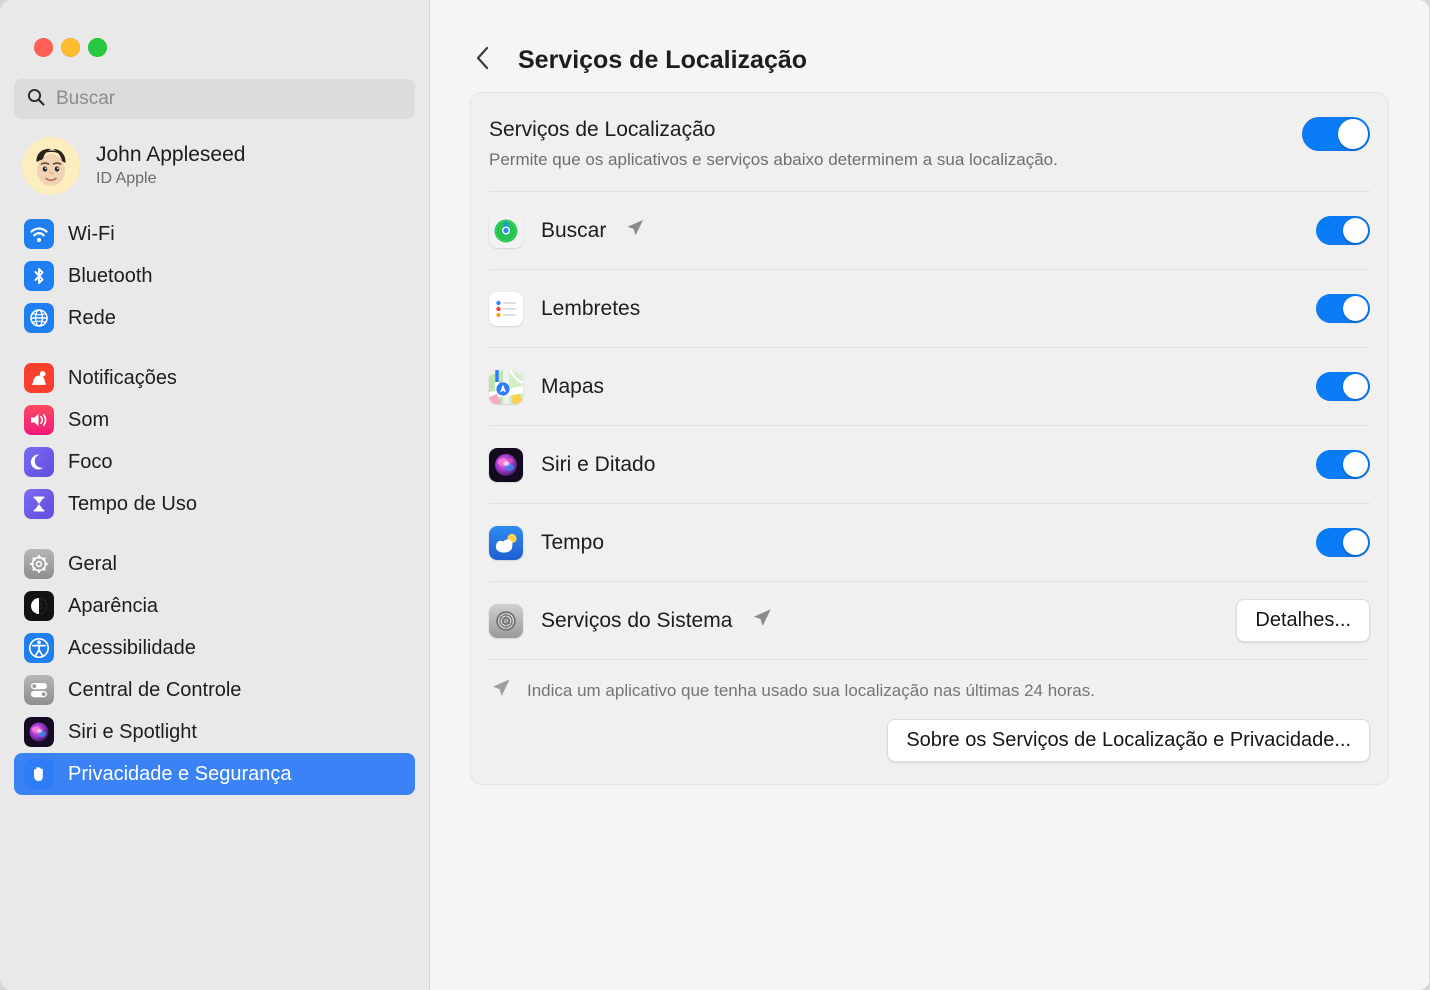  I want to click on focus-moon-icon, so click(39, 462).